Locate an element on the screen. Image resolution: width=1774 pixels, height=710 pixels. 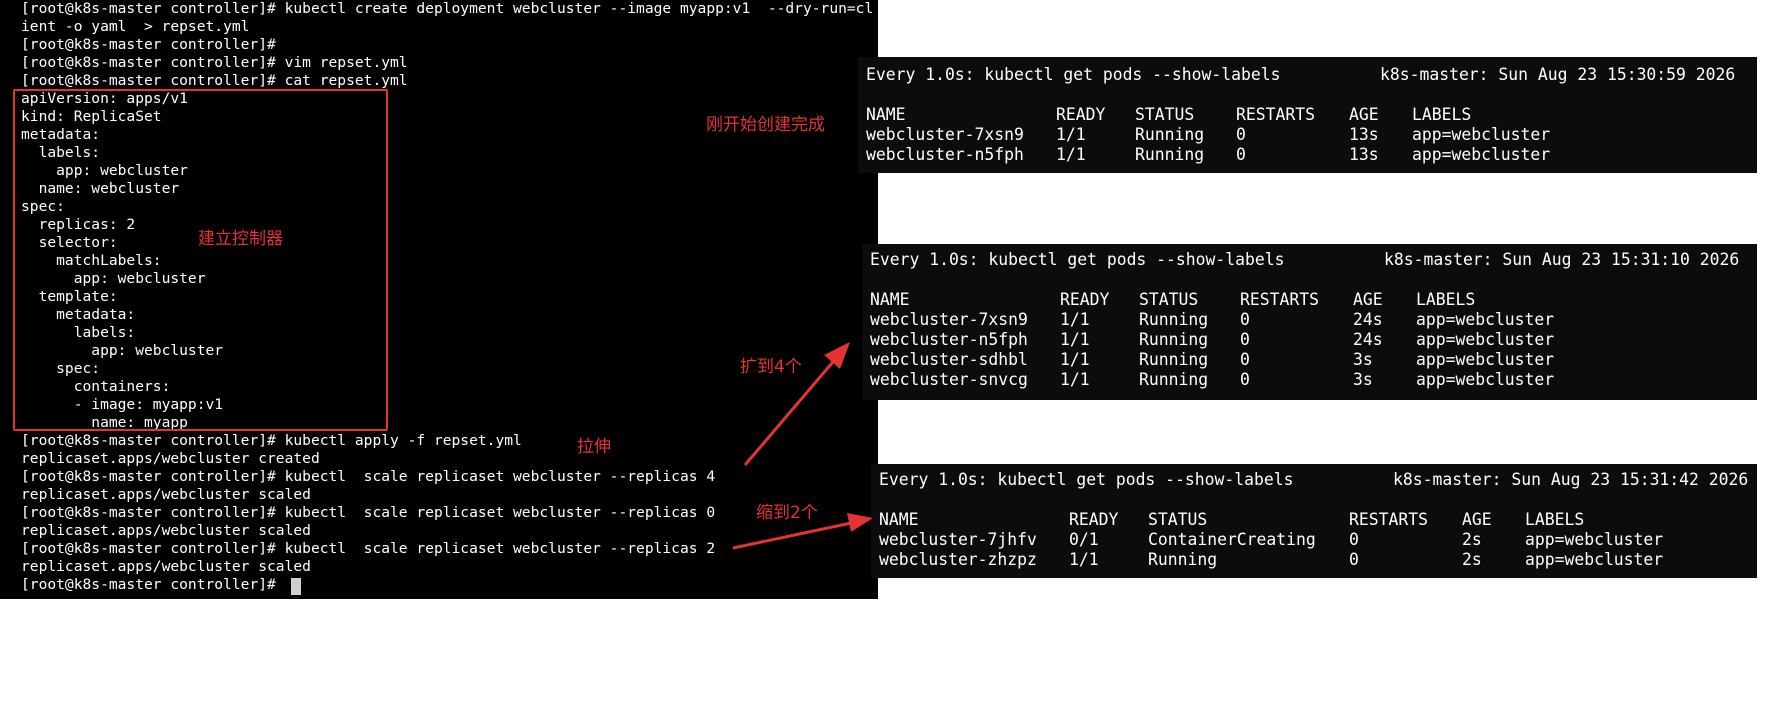
pod-age: 2s is located at coordinates (1472, 559).